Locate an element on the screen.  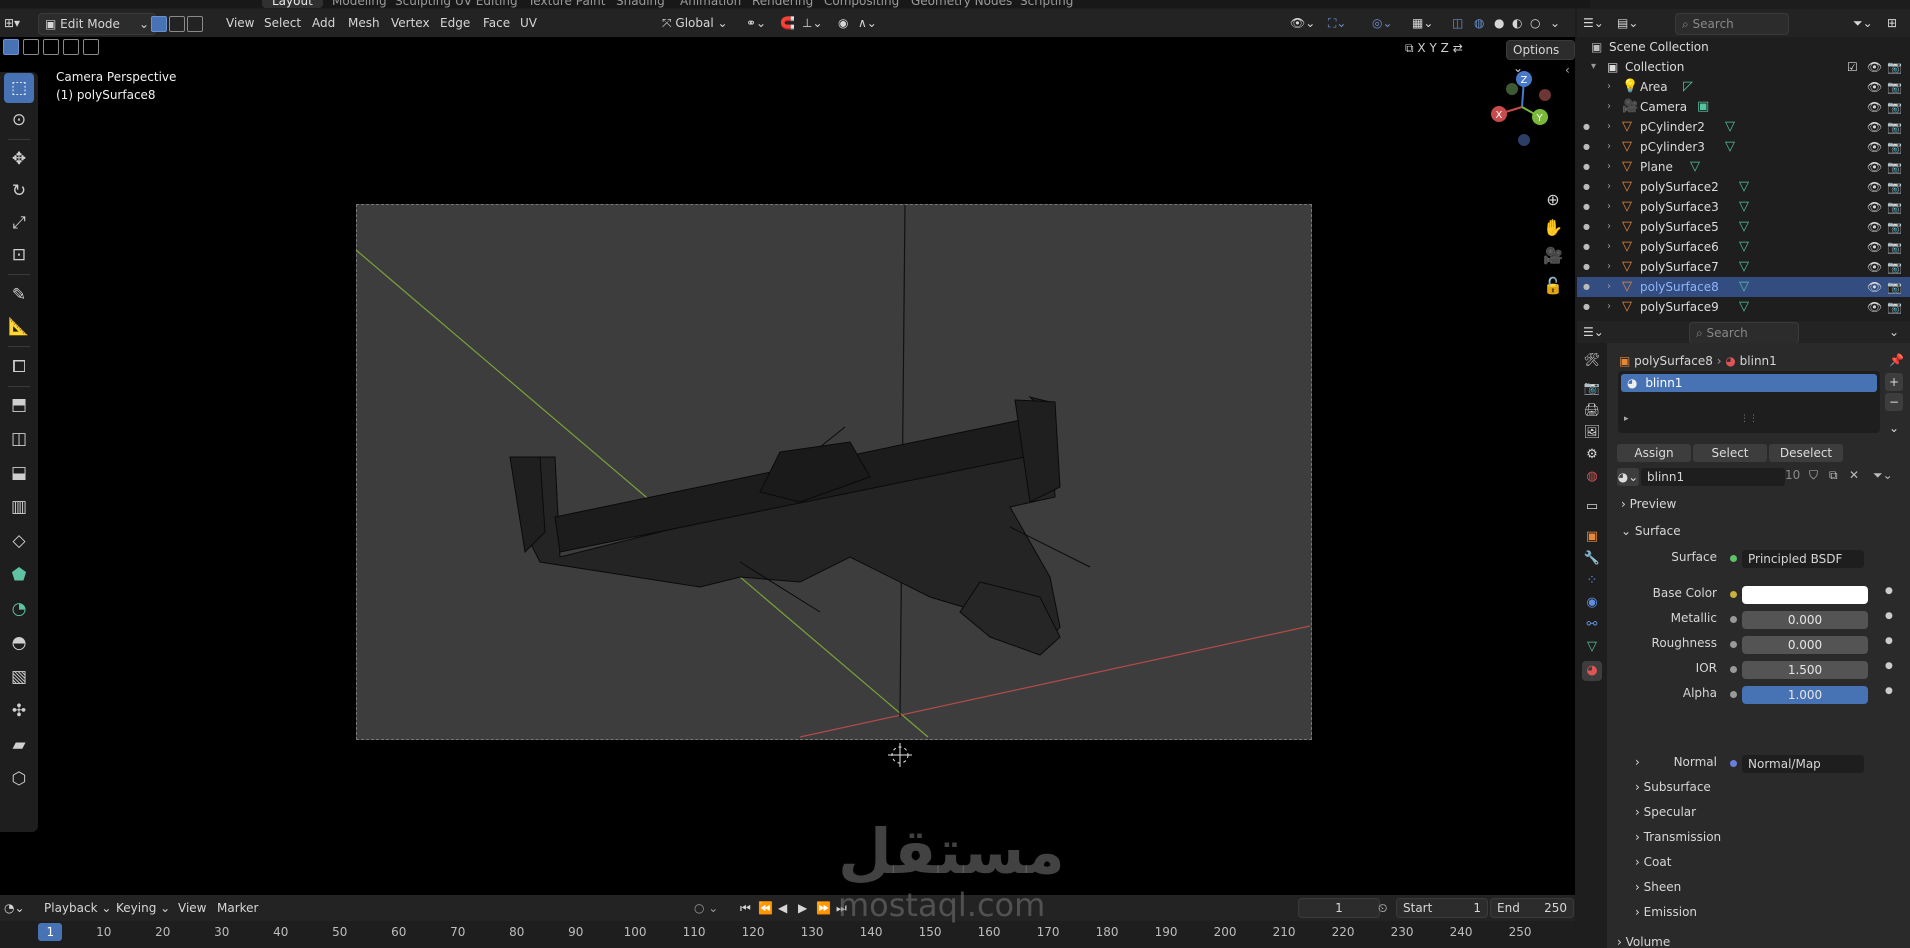
tab-shading: Shading is located at coordinates (640, 4).